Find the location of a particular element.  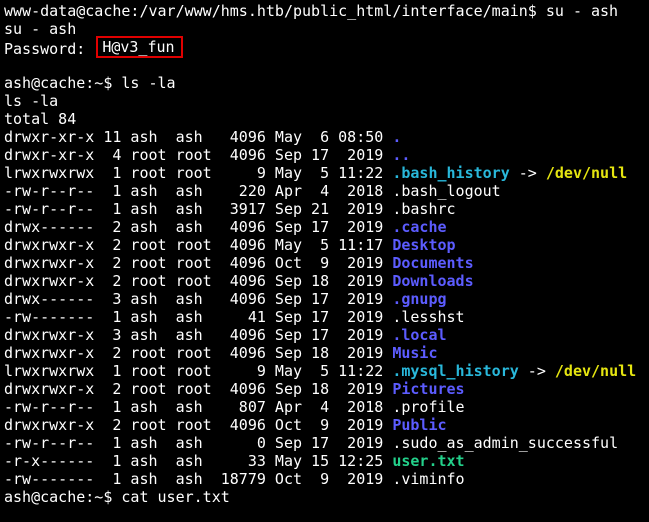

file-name: .mysql_history is located at coordinates (455, 371).